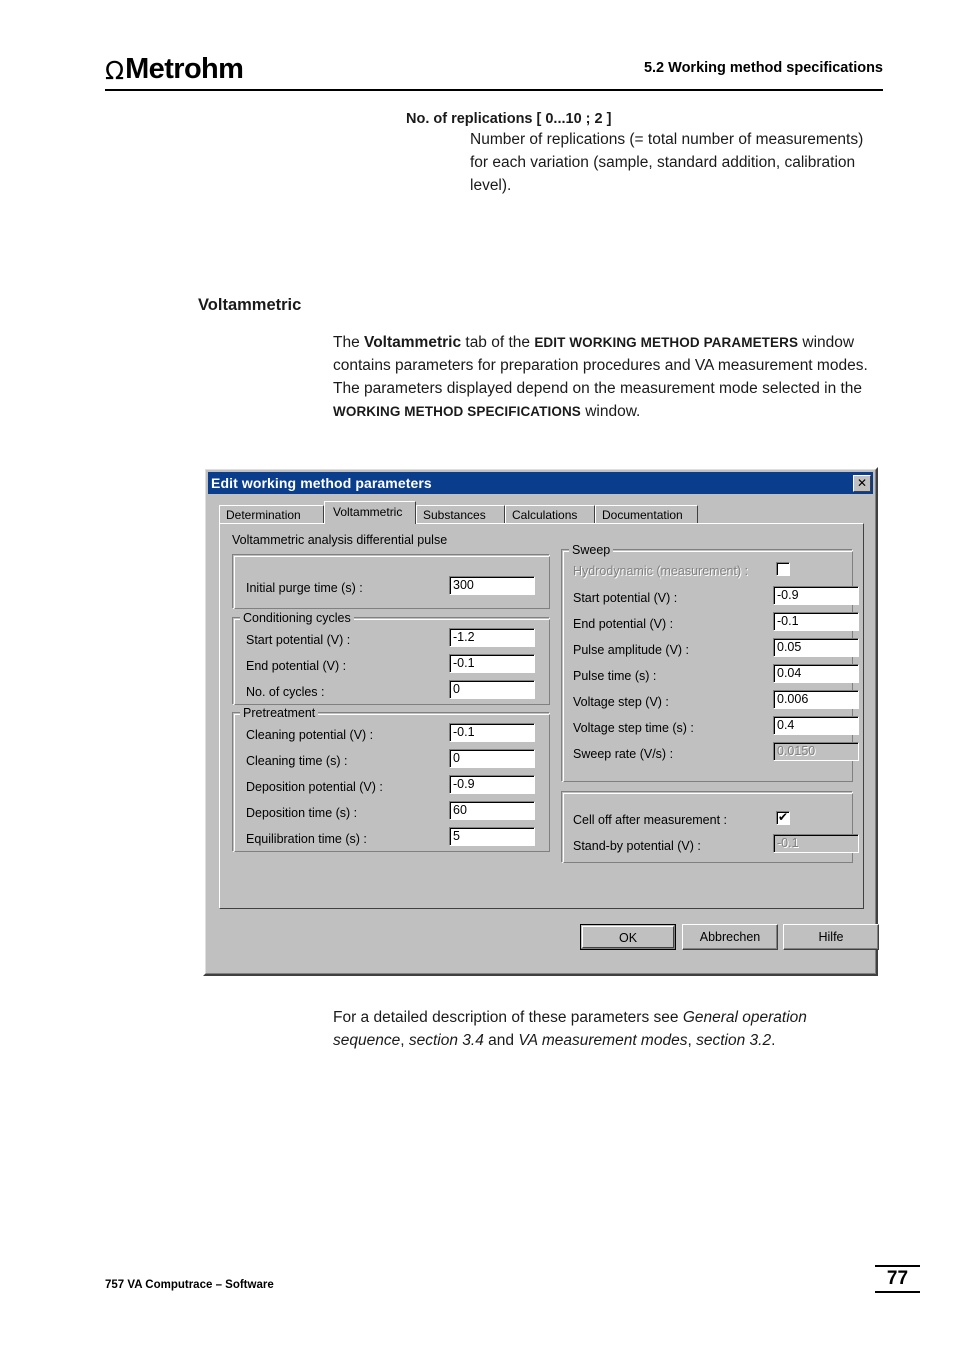 The width and height of the screenshot is (954, 1351). Describe the element at coordinates (501, 1040) in the screenshot. I see `note-text-3: and` at that location.